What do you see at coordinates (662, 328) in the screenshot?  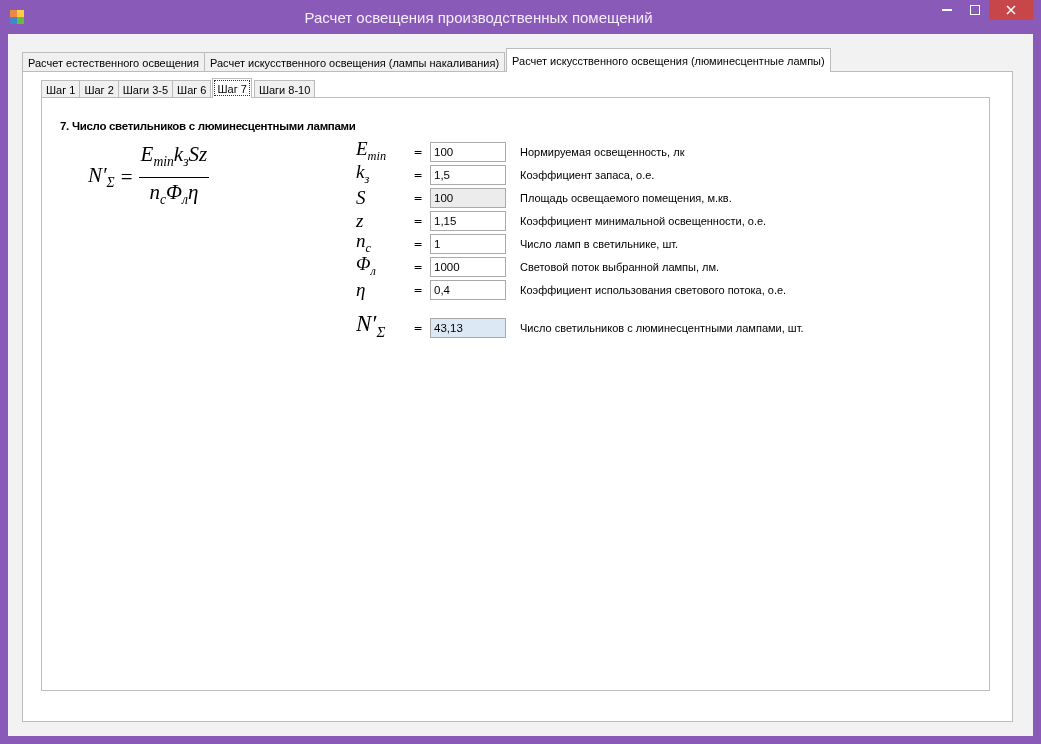 I see `field-label: Число светильников с люминесцентными лампами, шт.` at bounding box center [662, 328].